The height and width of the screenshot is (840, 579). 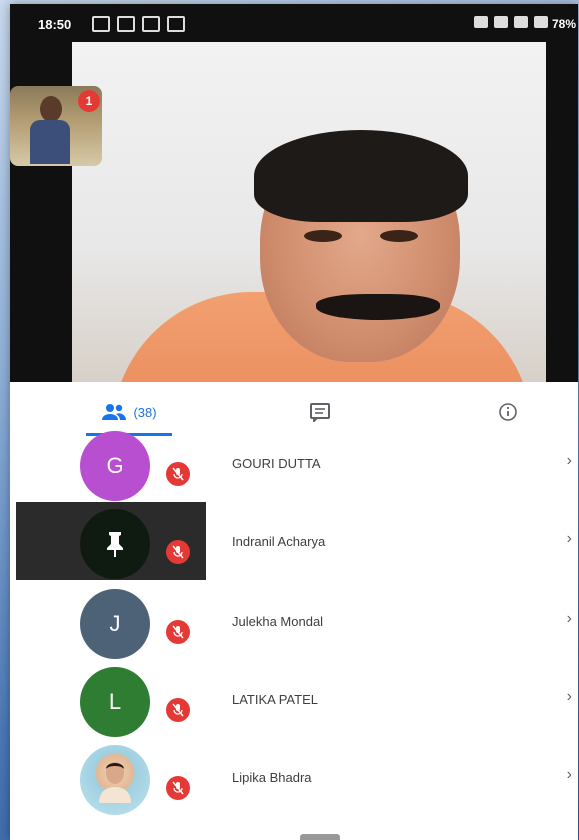 I want to click on notification-badge: 1, so click(x=89, y=101).